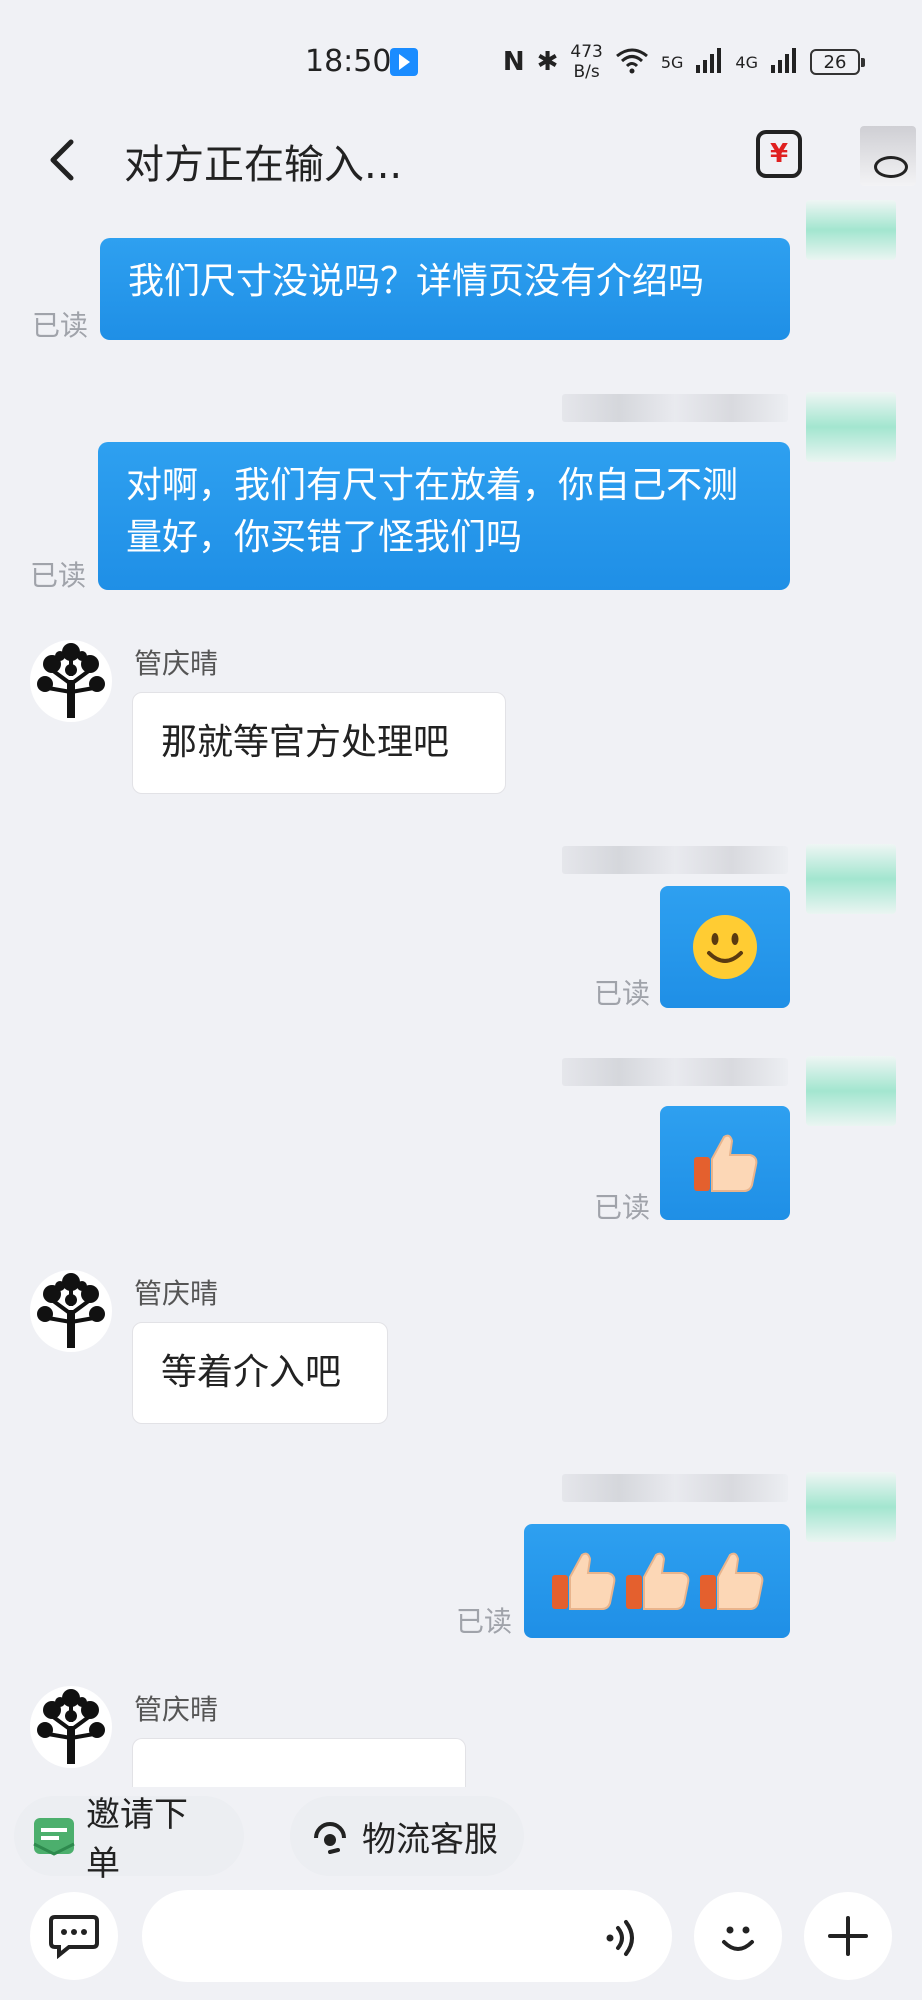 Image resolution: width=922 pixels, height=2000 pixels. I want to click on message-mode-button, so click(74, 1936).